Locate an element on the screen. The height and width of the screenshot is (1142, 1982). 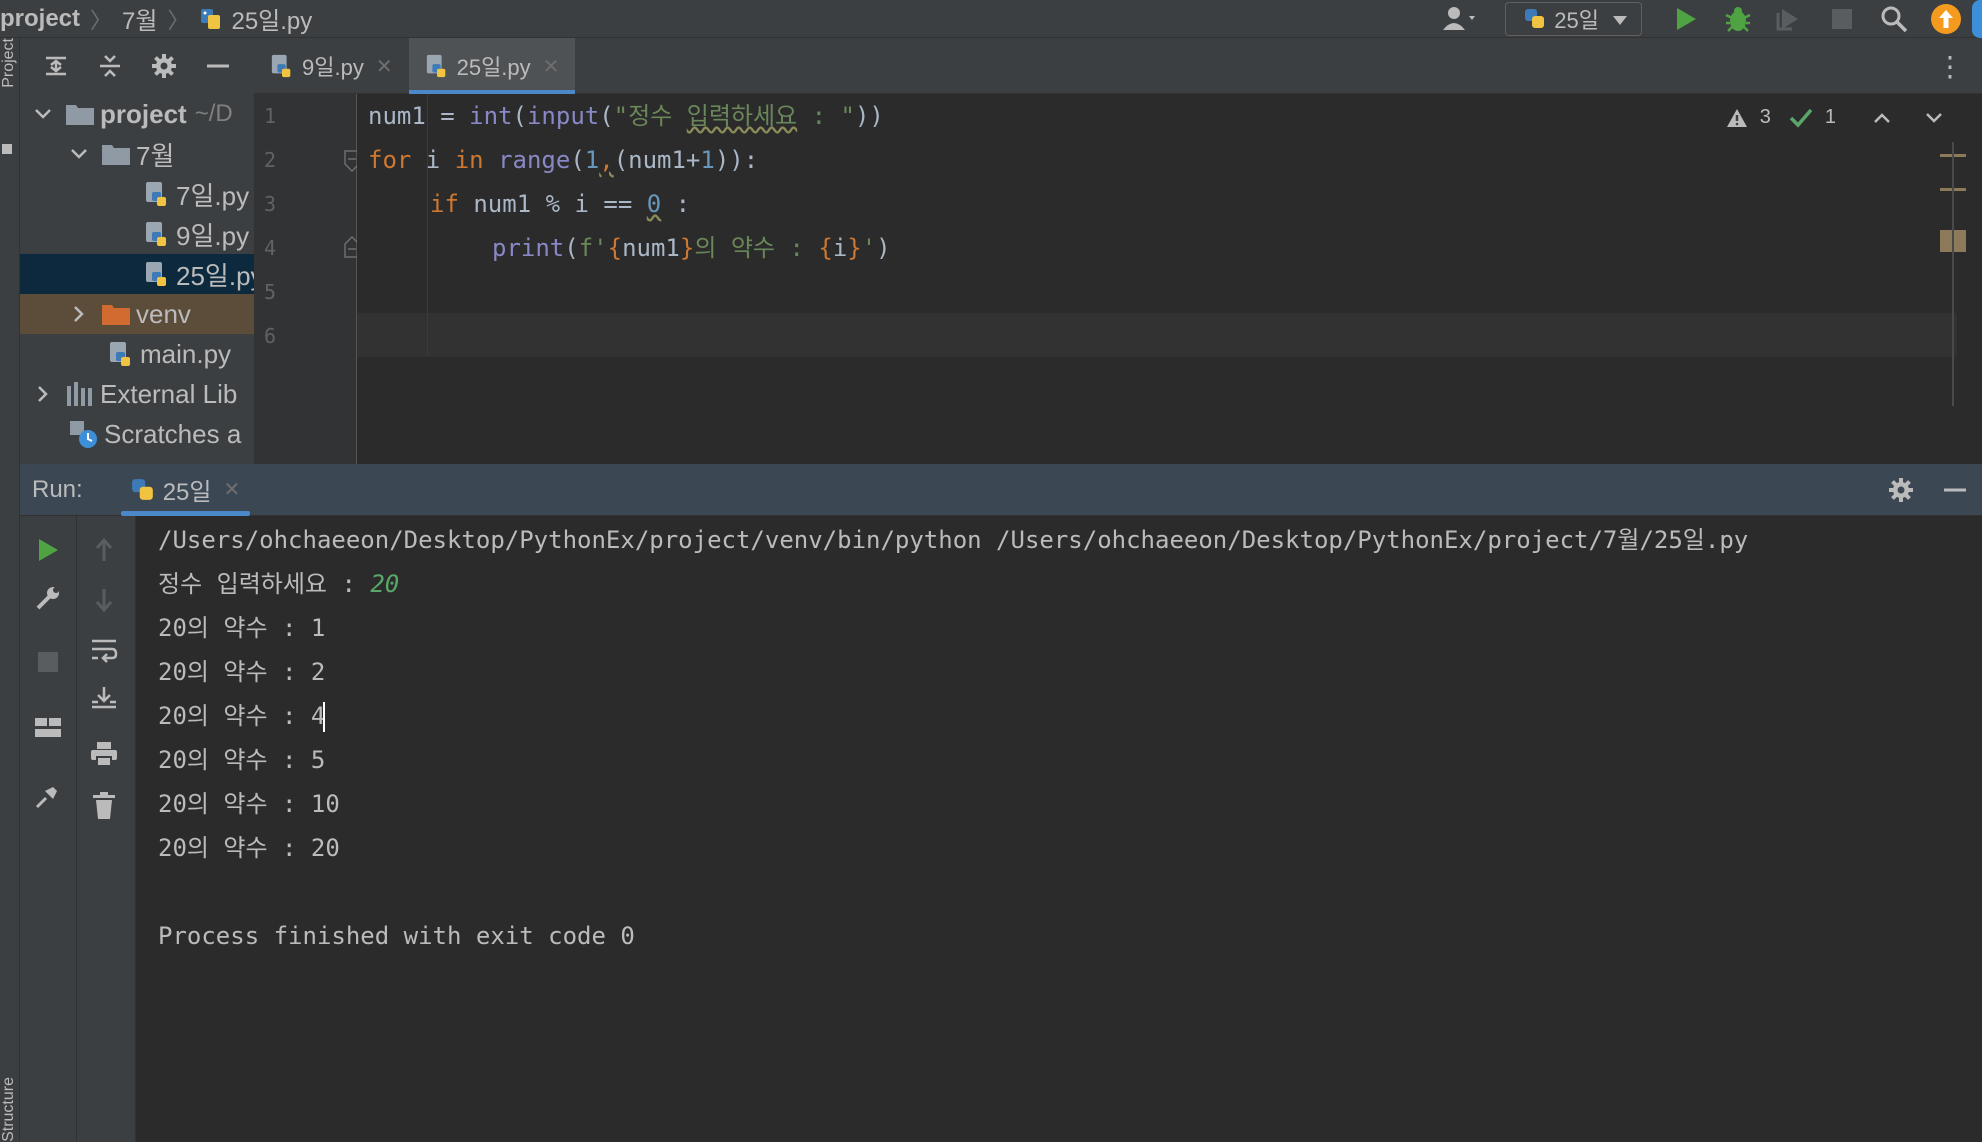
run-tab: 25일 ✕ is located at coordinates (185, 490).